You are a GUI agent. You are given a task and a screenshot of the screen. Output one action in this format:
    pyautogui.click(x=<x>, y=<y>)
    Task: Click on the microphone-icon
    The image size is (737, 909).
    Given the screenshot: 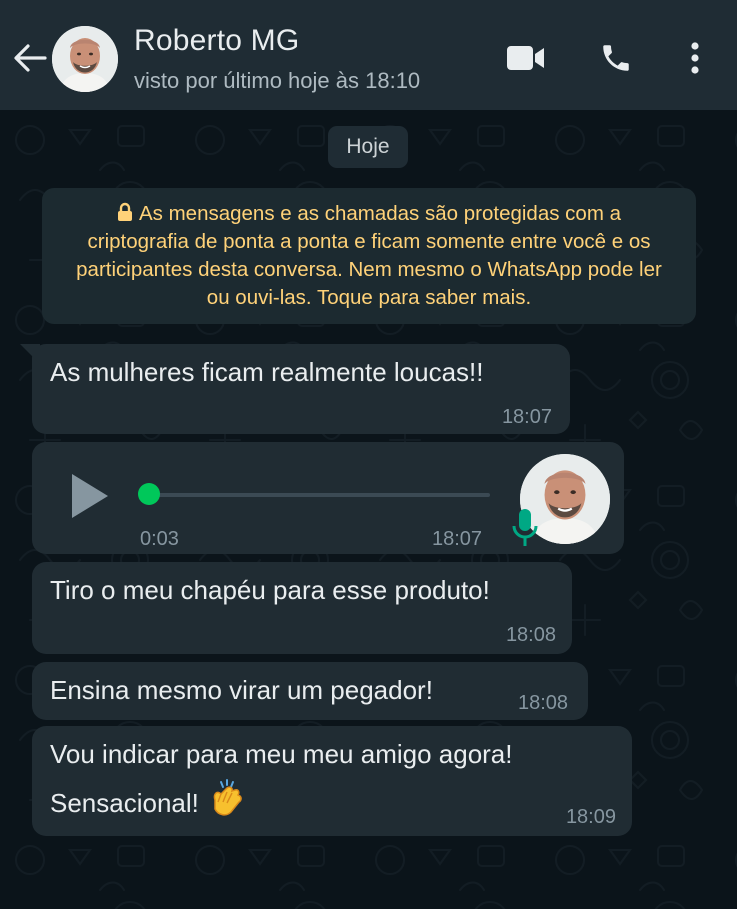 What is the action you would take?
    pyautogui.click(x=525, y=527)
    